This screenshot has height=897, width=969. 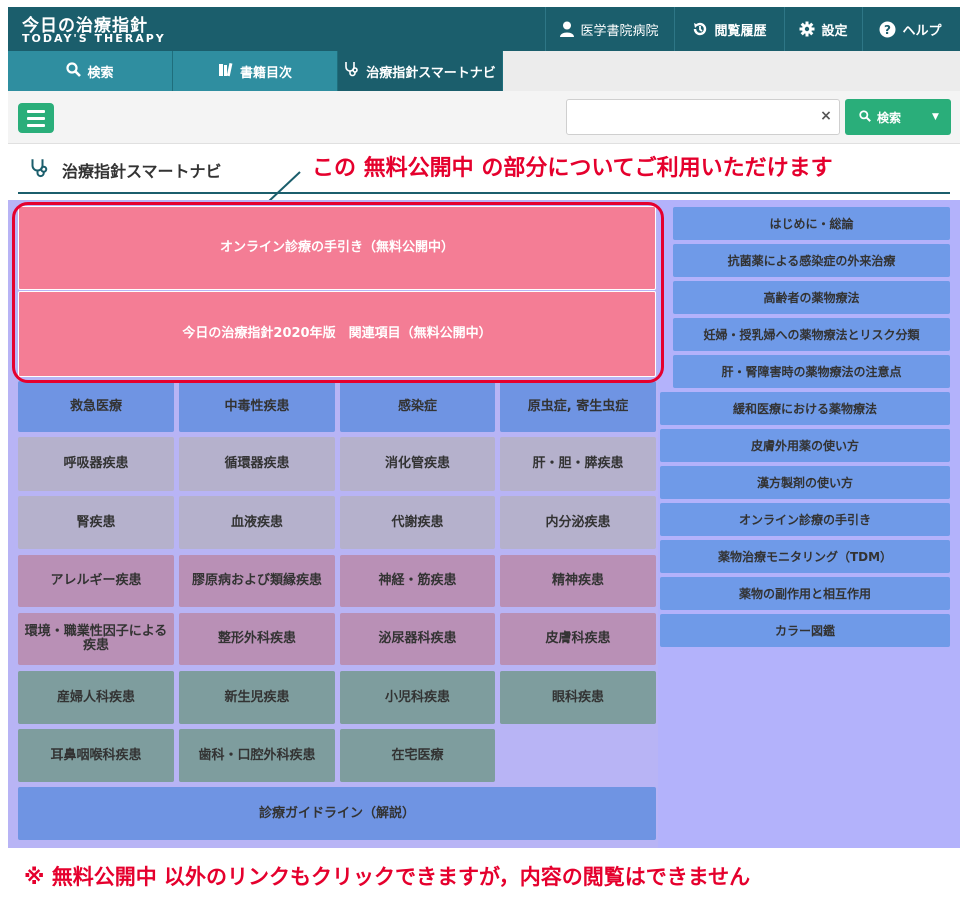 What do you see at coordinates (142, 171) in the screenshot?
I see `page-title-text: 治療指針スマートナビ` at bounding box center [142, 171].